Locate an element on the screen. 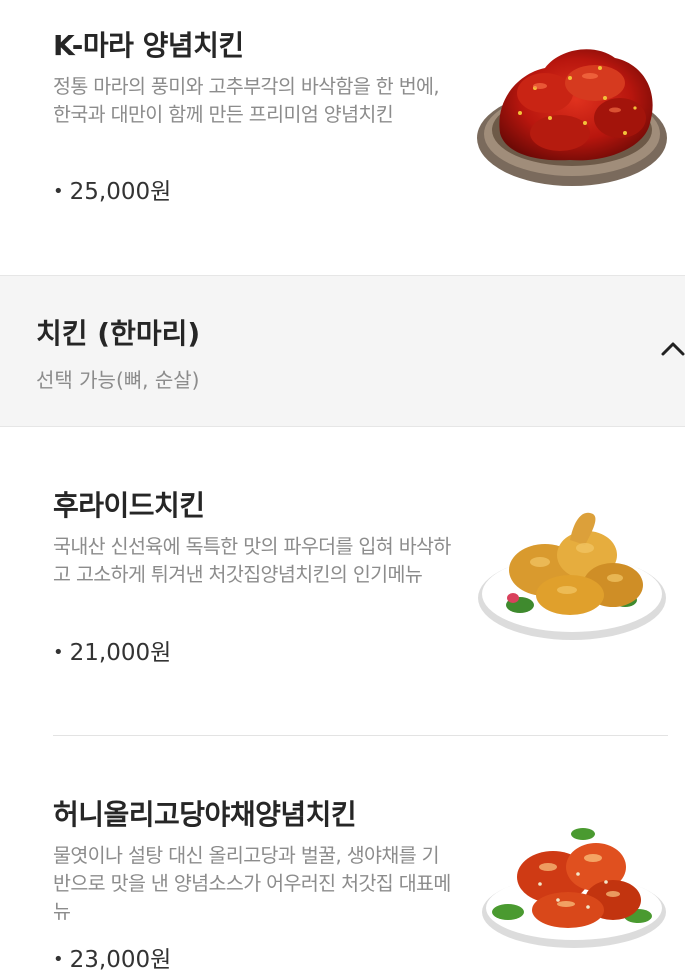 The width and height of the screenshot is (685, 974). menu-item-price: • 21,000원 is located at coordinates (112, 653).